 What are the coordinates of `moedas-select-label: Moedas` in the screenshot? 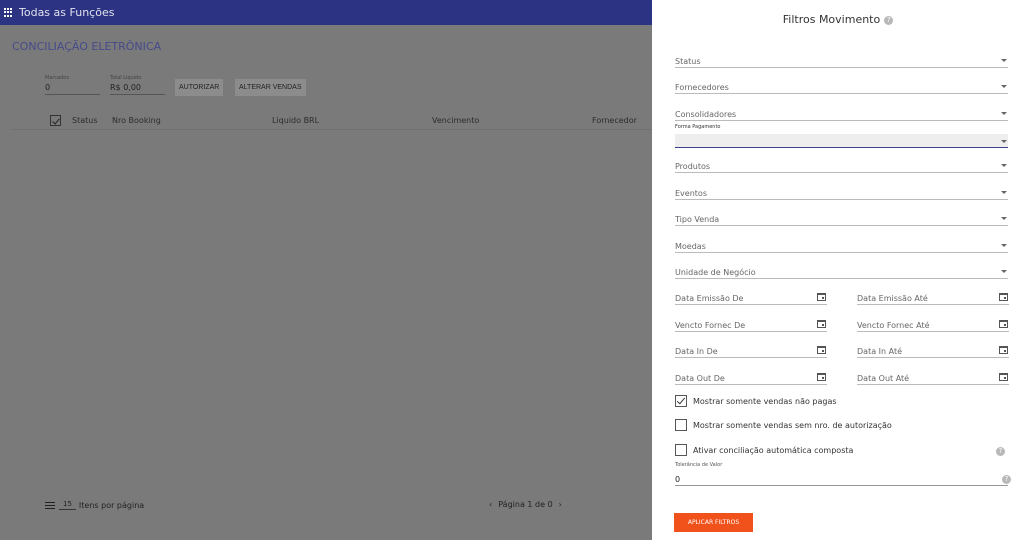 It's located at (690, 246).